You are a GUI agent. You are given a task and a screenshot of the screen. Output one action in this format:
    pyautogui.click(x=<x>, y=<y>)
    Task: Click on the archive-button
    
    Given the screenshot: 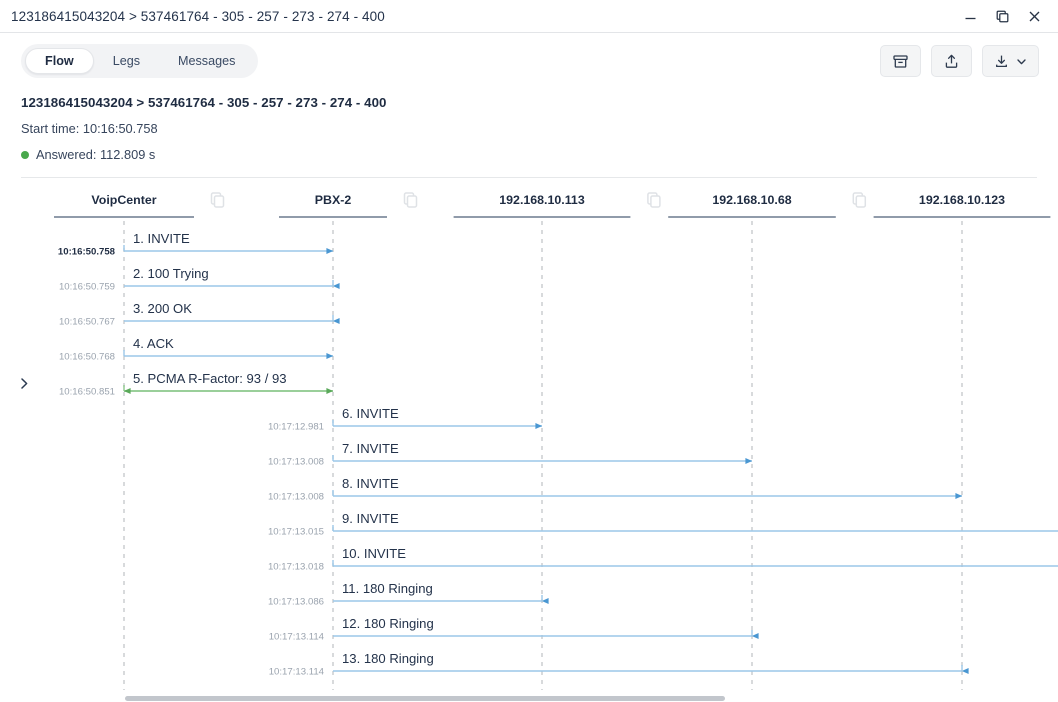 What is the action you would take?
    pyautogui.click(x=900, y=61)
    